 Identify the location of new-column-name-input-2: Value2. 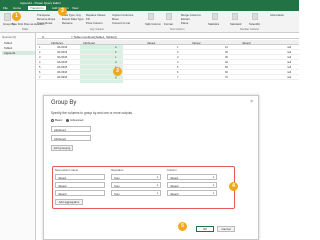
(80, 185).